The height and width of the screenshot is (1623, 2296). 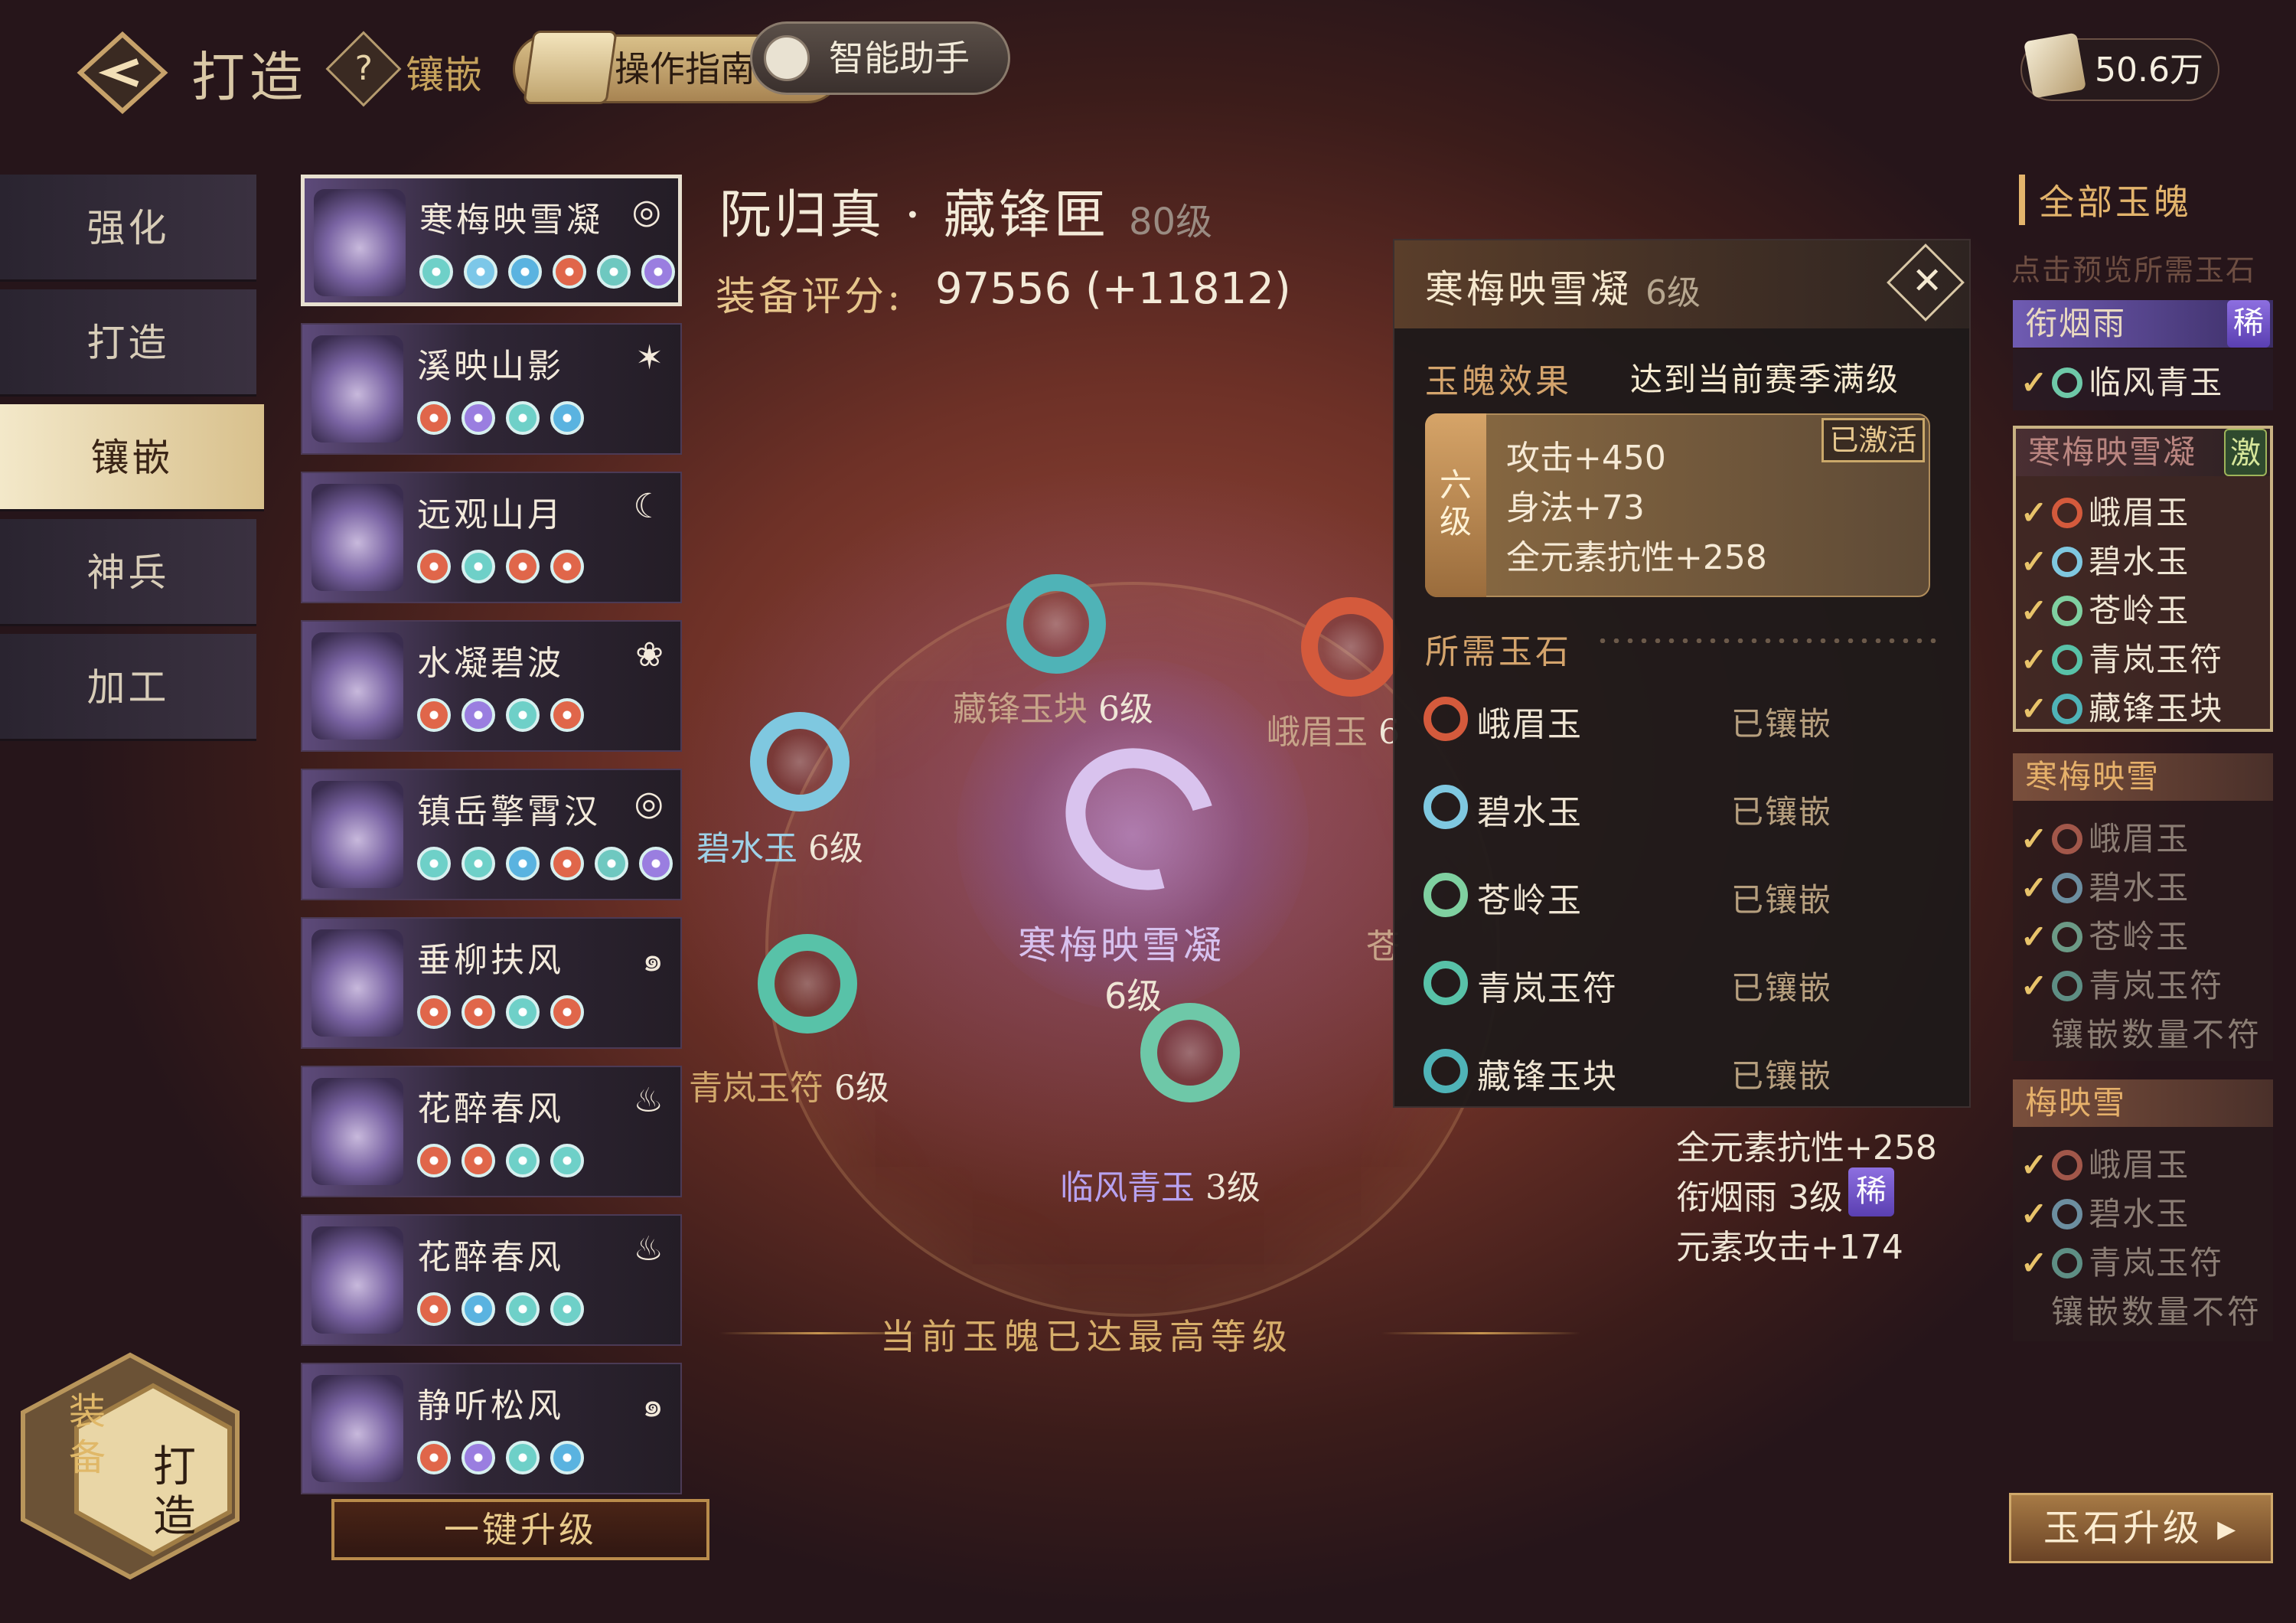 I want to click on required-stone-name: 苍岭玉, so click(x=1530, y=900).